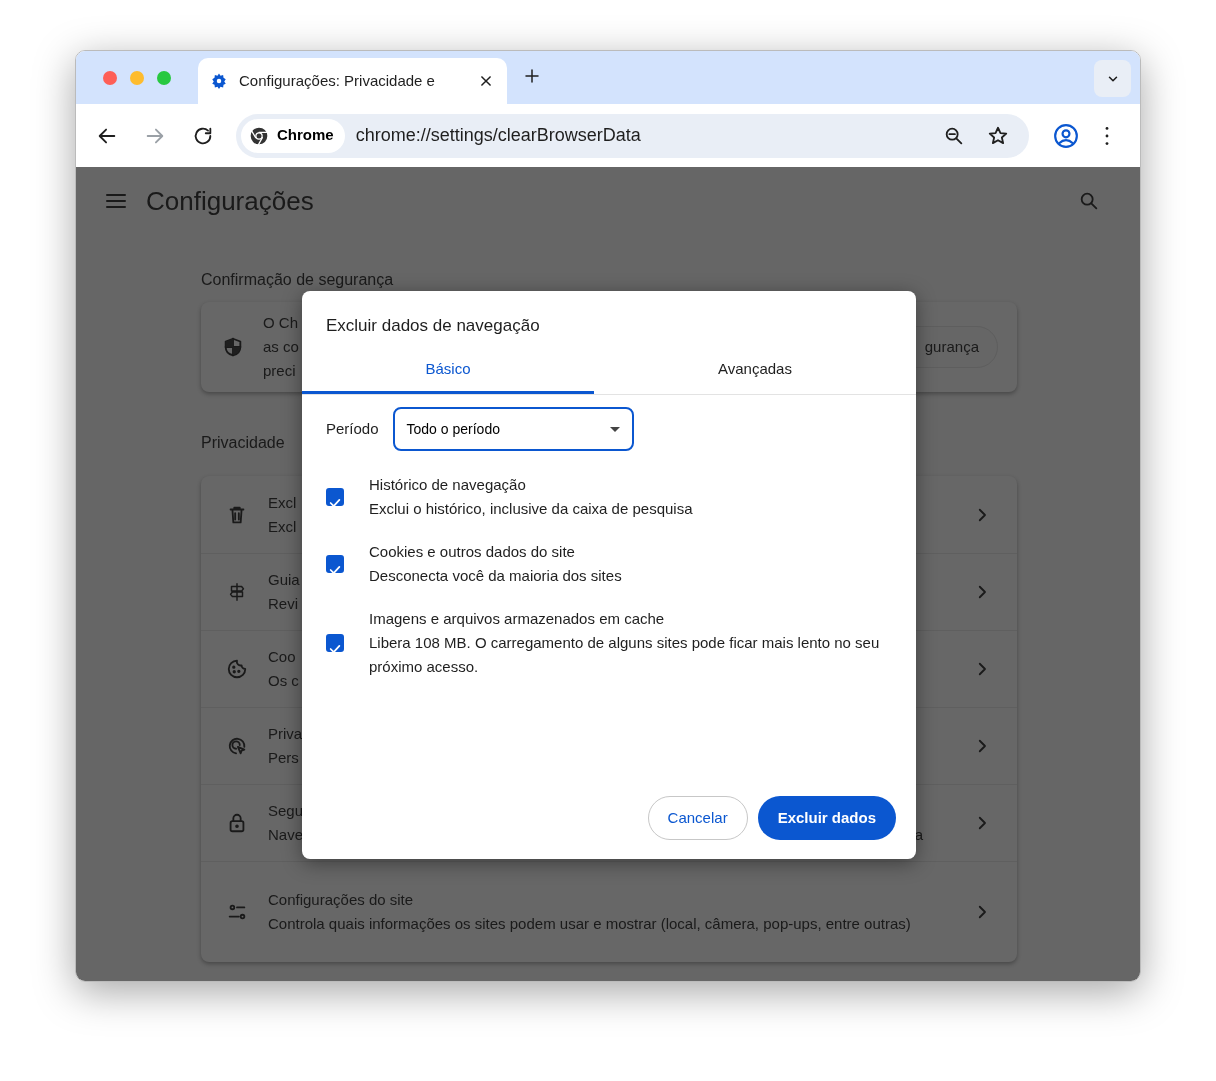 Image resolution: width=1216 pixels, height=1081 pixels. I want to click on row-title: Configurações do site, so click(341, 900).